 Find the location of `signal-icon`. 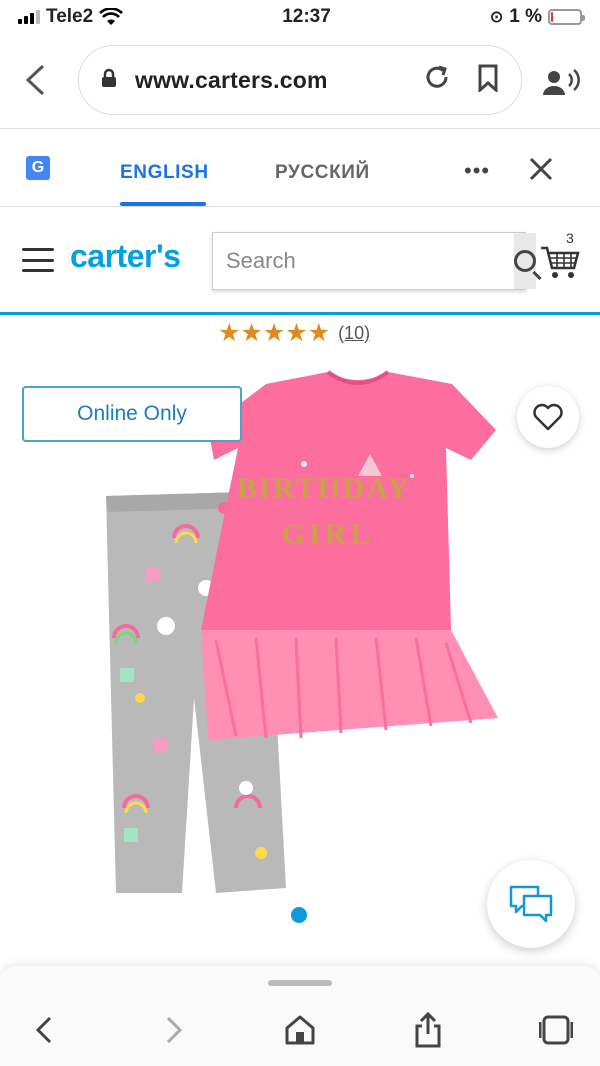

signal-icon is located at coordinates (29, 17).